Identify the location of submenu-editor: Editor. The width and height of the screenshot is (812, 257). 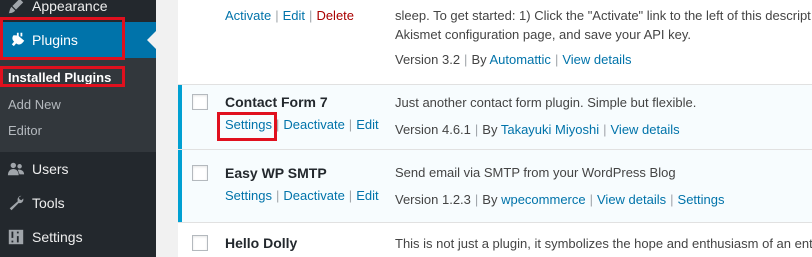
(25, 130).